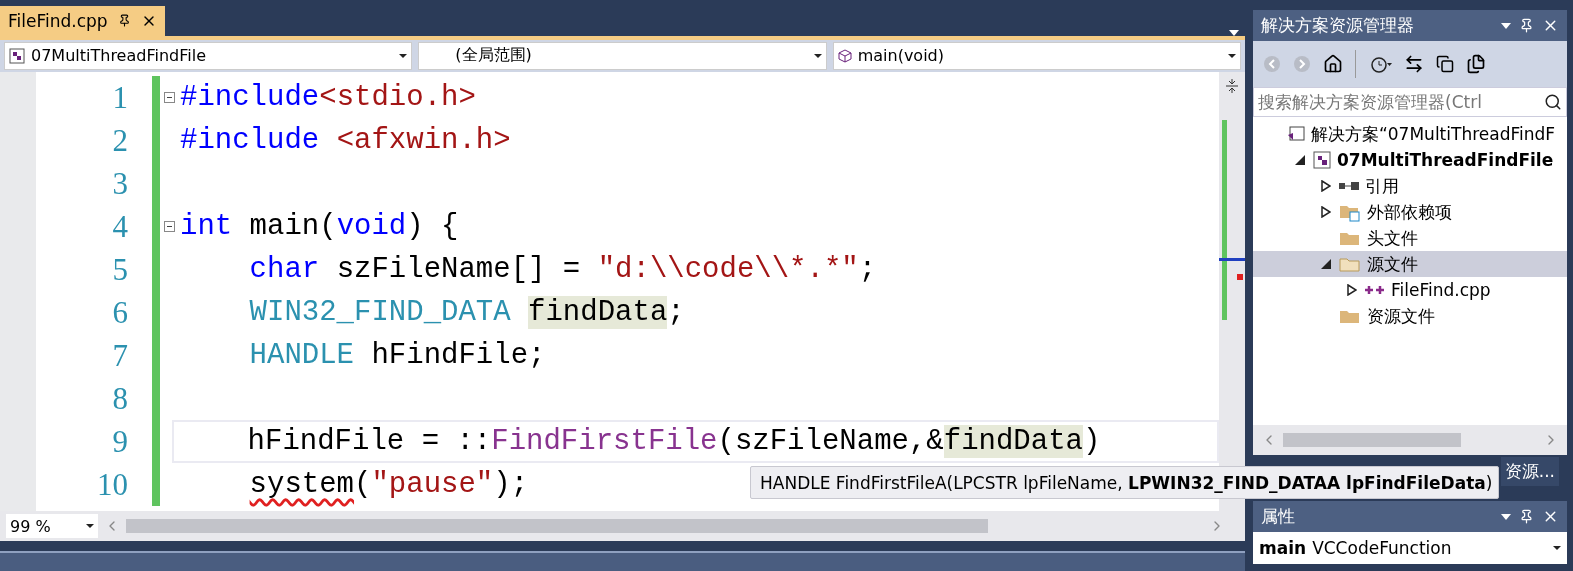 The height and width of the screenshot is (571, 1573). Describe the element at coordinates (119, 140) in the screenshot. I see `line-number: 2` at that location.